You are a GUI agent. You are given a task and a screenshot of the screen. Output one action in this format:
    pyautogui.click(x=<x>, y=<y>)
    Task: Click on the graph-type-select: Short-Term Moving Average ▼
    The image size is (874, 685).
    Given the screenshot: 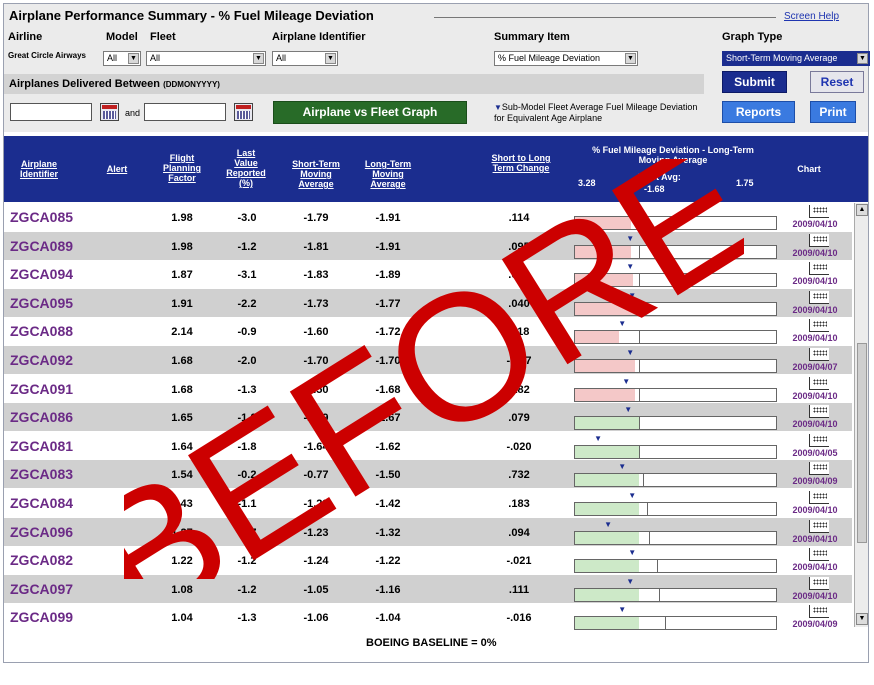 What is the action you would take?
    pyautogui.click(x=796, y=58)
    